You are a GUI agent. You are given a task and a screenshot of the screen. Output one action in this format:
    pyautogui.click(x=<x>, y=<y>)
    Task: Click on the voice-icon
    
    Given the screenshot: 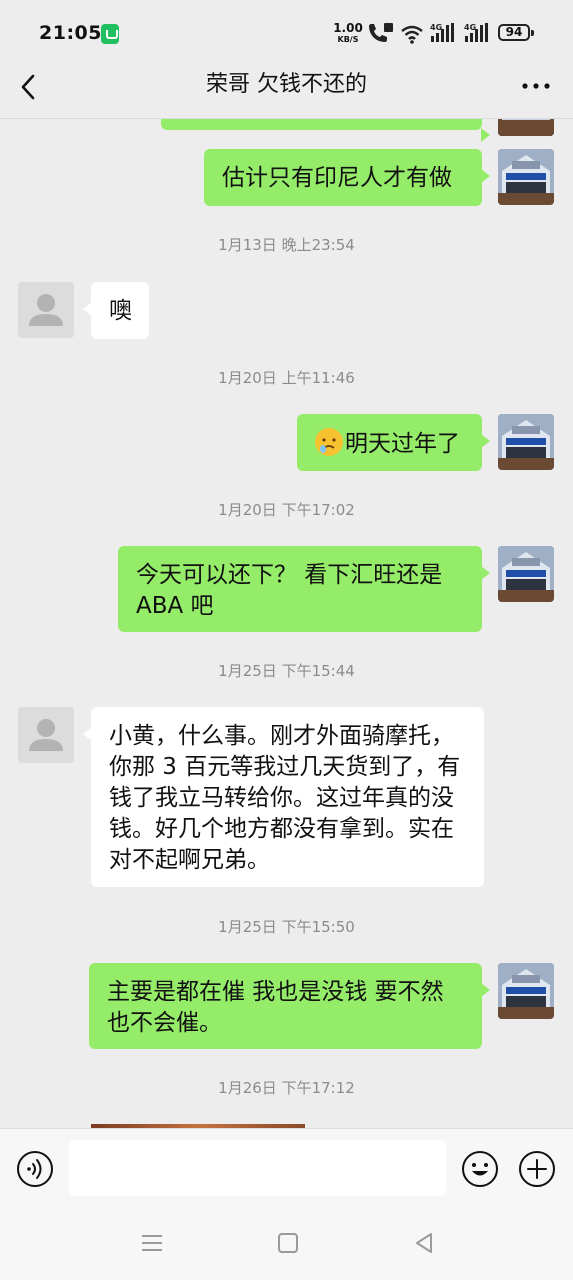 What is the action you would take?
    pyautogui.click(x=35, y=1169)
    